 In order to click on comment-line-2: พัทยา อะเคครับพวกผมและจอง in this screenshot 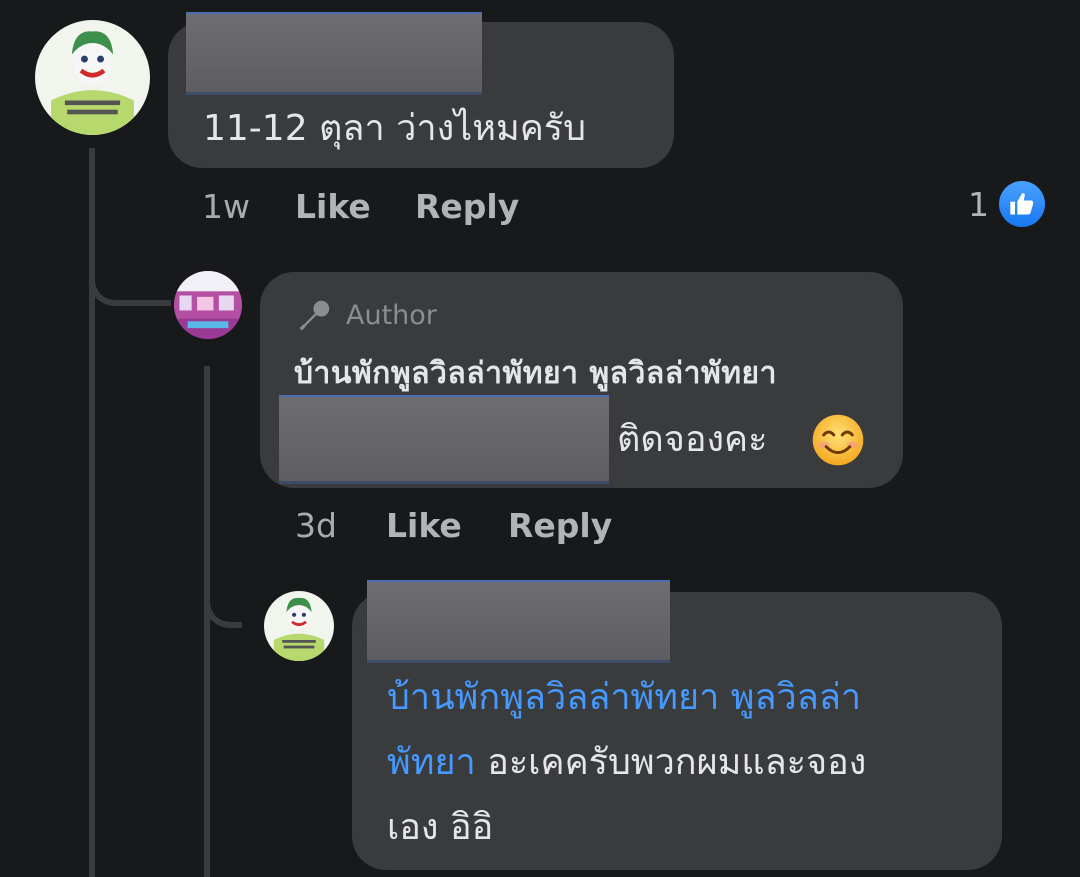, I will do `click(626, 763)`.